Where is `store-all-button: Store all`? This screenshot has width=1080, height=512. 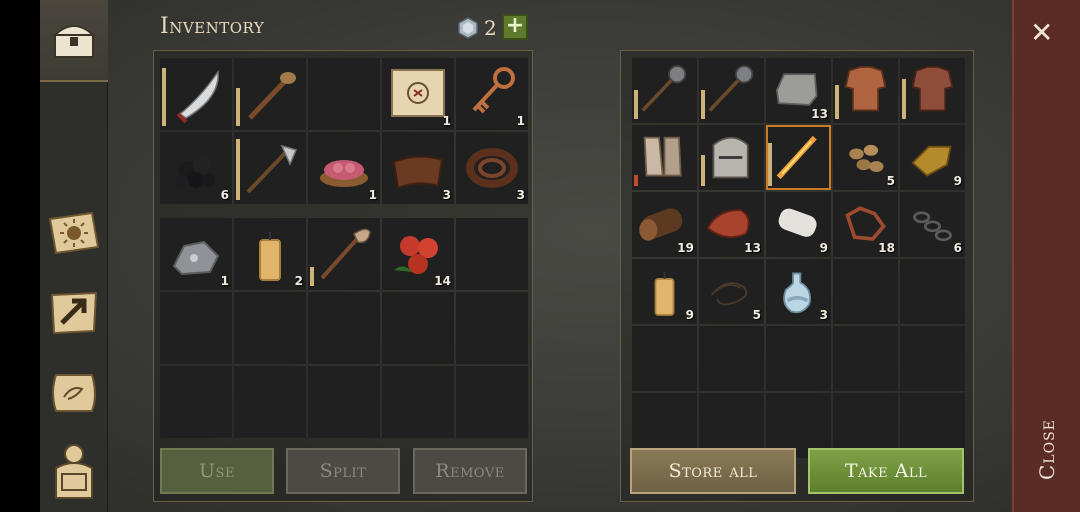 store-all-button: Store all is located at coordinates (713, 471).